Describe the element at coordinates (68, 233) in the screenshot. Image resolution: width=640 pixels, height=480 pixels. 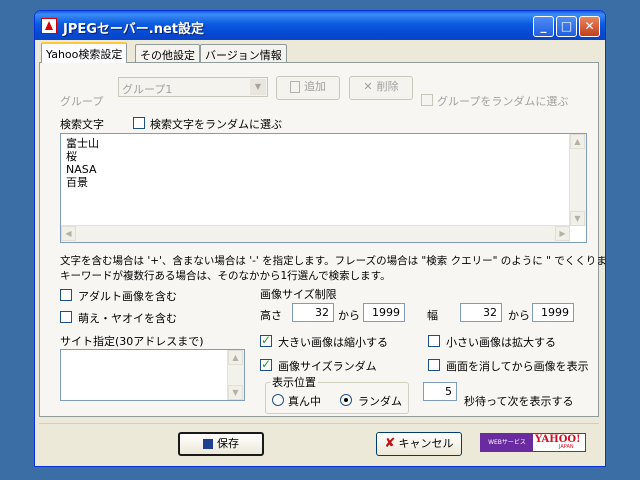
I see `scroll-left-icon: ◀` at that location.